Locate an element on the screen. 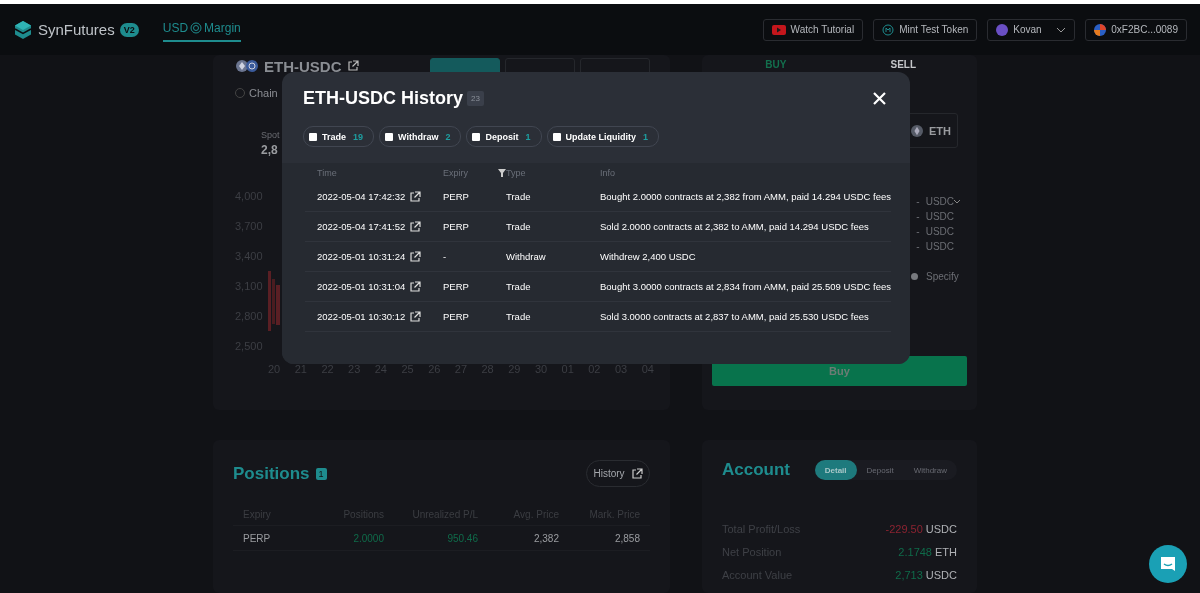 This screenshot has height=593, width=1200. table-cell: Bought 3.0000 contracts at 2,834 from AMM, paid 25.509 USDC fees is located at coordinates (745, 286).